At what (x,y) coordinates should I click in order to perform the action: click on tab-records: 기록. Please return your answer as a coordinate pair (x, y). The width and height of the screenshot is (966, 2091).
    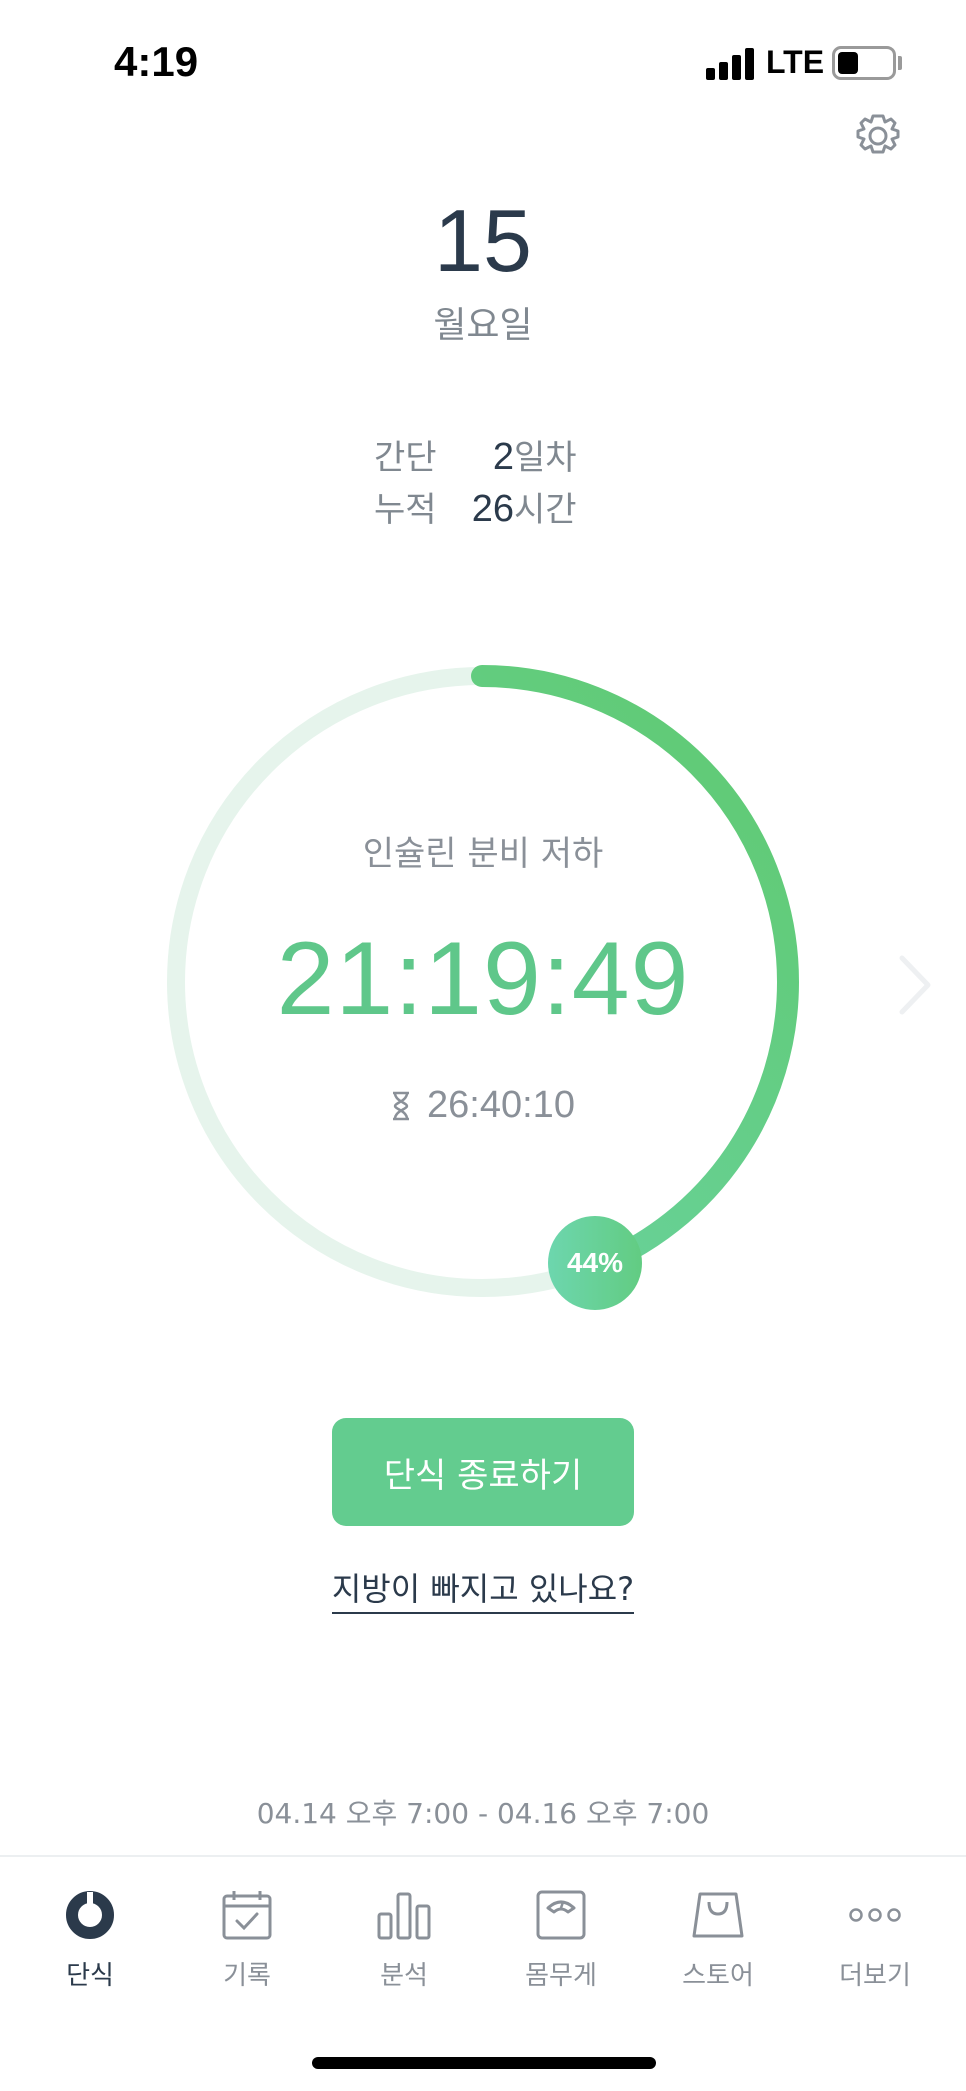
    Looking at the image, I should click on (247, 1939).